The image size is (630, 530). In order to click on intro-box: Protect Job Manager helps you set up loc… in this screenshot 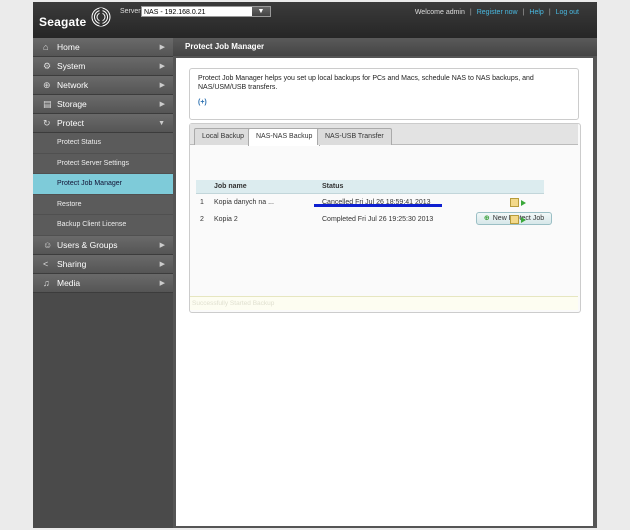, I will do `click(384, 94)`.